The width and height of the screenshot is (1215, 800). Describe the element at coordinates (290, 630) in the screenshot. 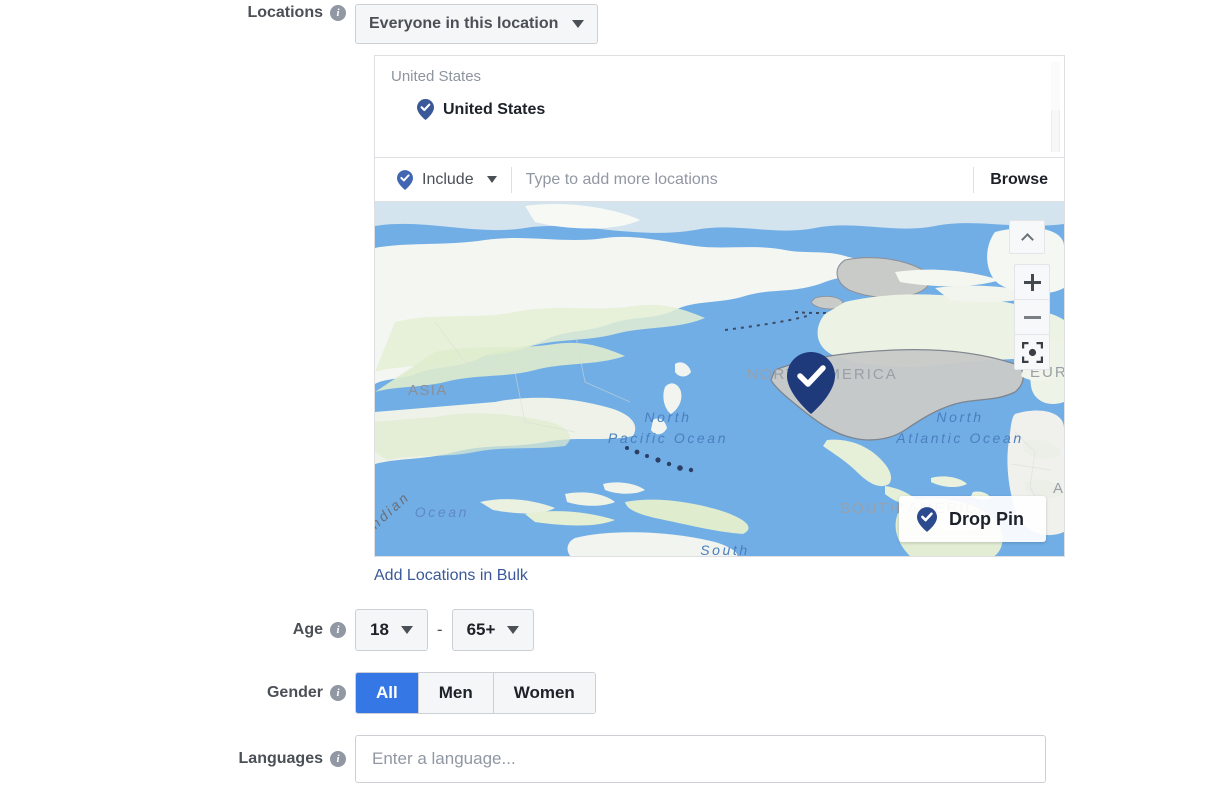

I see `age-label: Age i` at that location.